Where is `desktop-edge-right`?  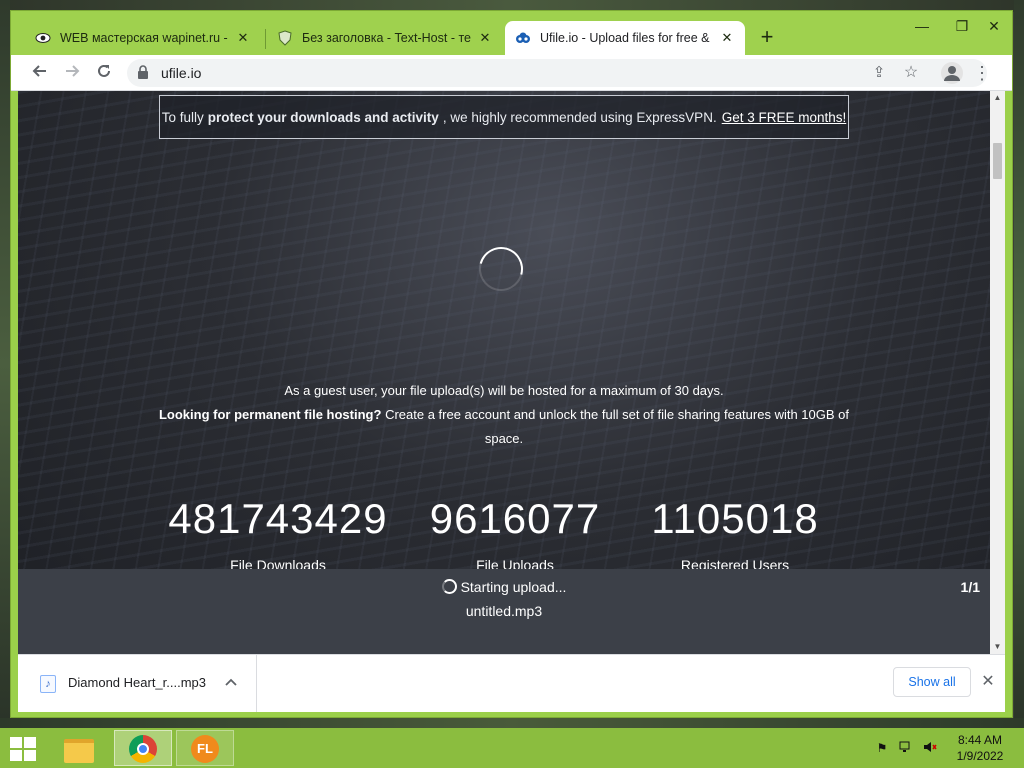 desktop-edge-right is located at coordinates (1019, 364).